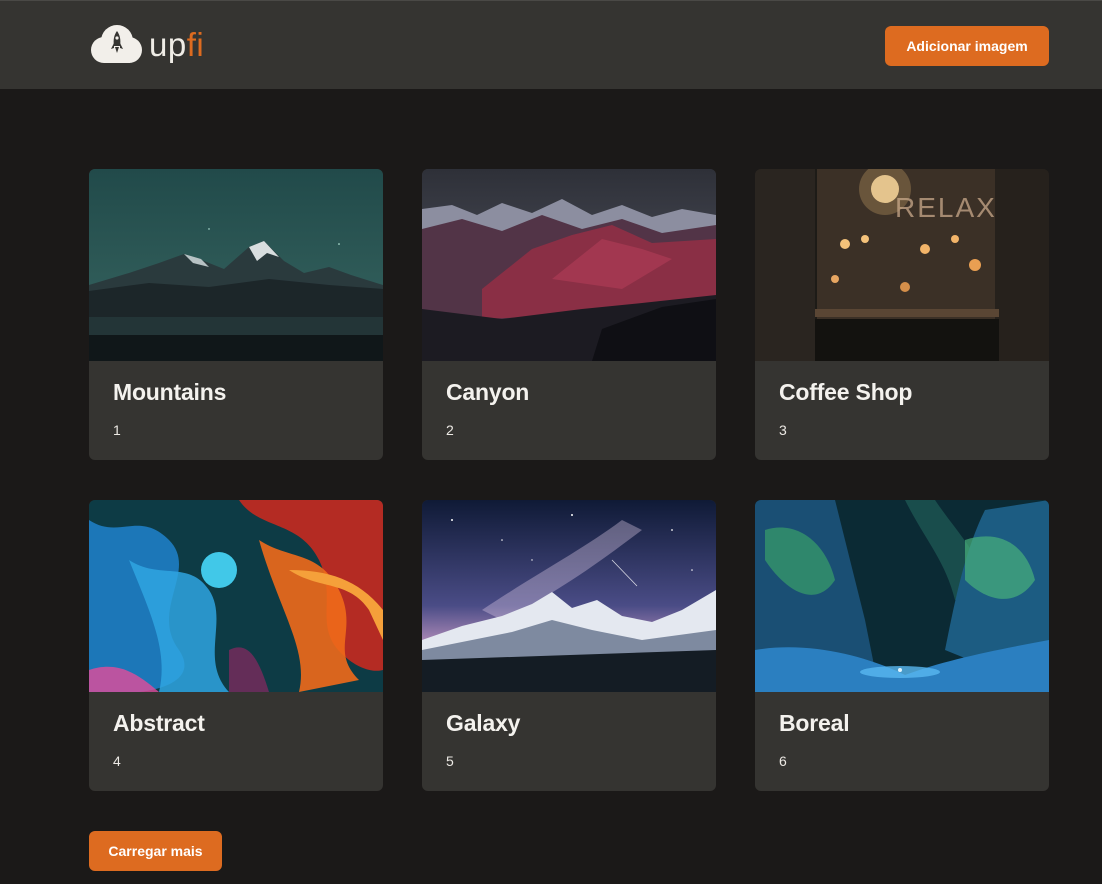  What do you see at coordinates (946, 207) in the screenshot?
I see `svg-text: RELAX` at bounding box center [946, 207].